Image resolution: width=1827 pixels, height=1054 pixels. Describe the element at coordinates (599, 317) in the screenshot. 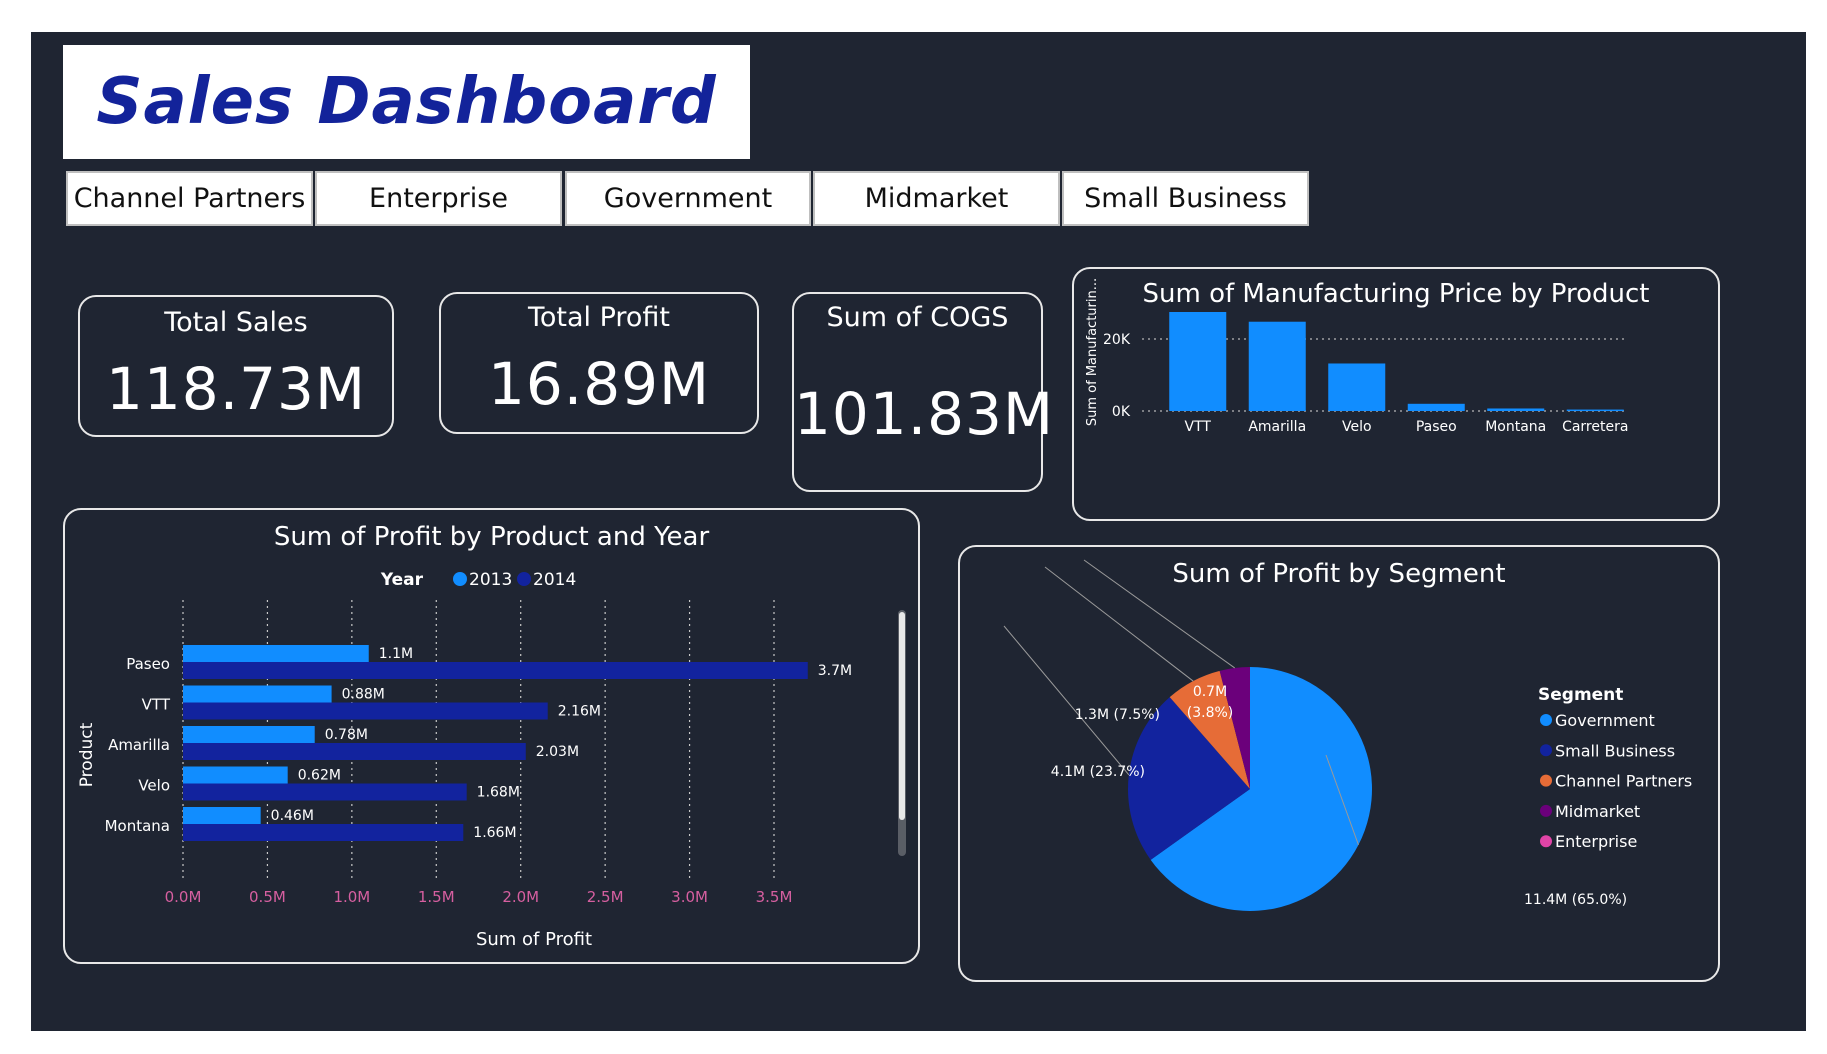

I see `total-profit-label: Total Profit` at that location.